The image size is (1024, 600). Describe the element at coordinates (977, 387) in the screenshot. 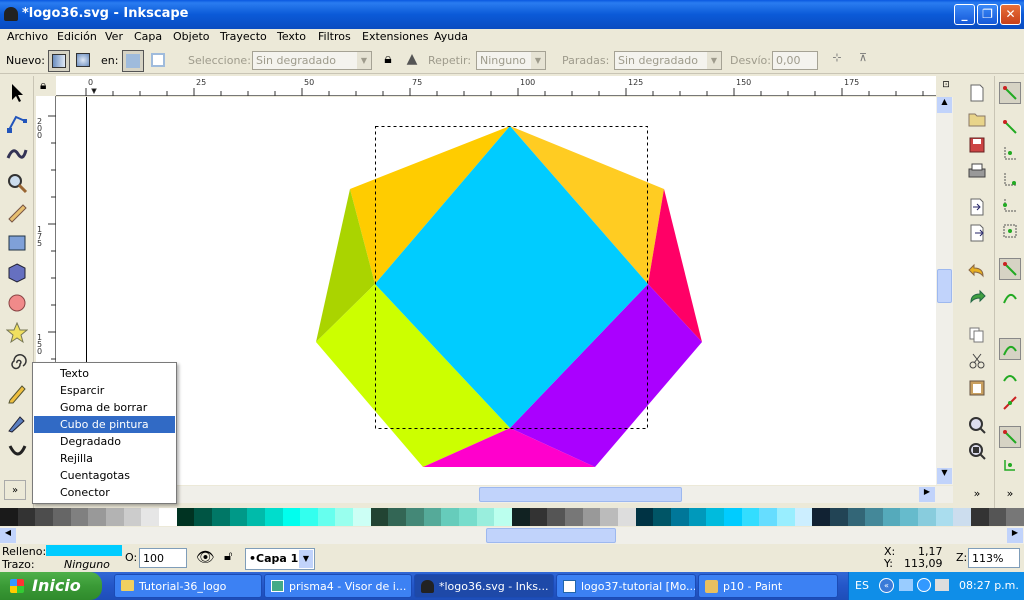

I see `paste-icon` at that location.